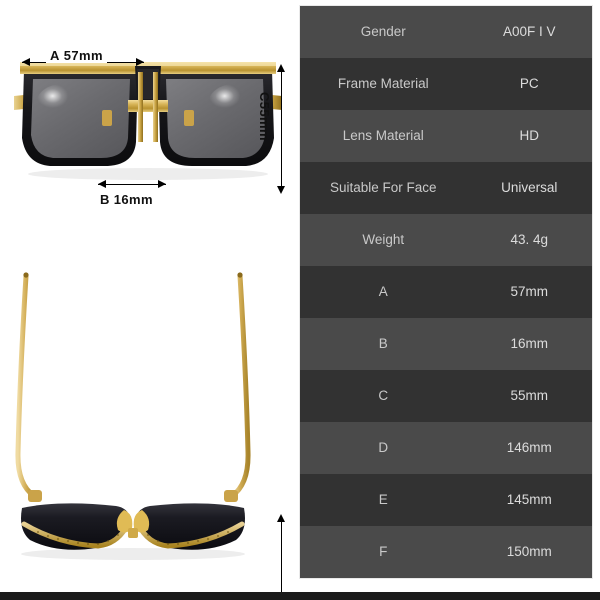  What do you see at coordinates (280, 190) in the screenshot?
I see `dimension-arrow-c-down` at bounding box center [280, 190].